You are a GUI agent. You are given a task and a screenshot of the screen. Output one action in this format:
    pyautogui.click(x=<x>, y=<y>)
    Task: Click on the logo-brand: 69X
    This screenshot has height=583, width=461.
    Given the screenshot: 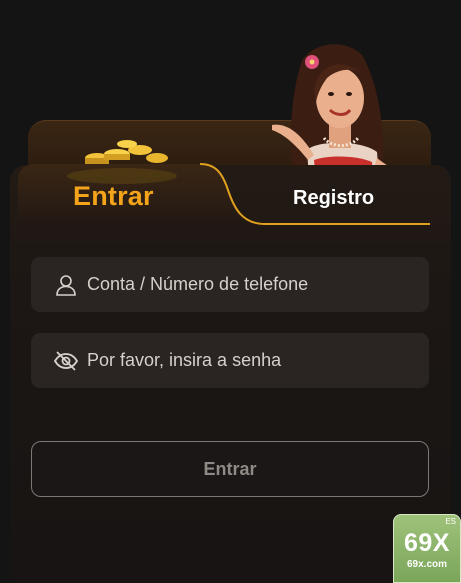 What is the action you would take?
    pyautogui.click(x=427, y=543)
    